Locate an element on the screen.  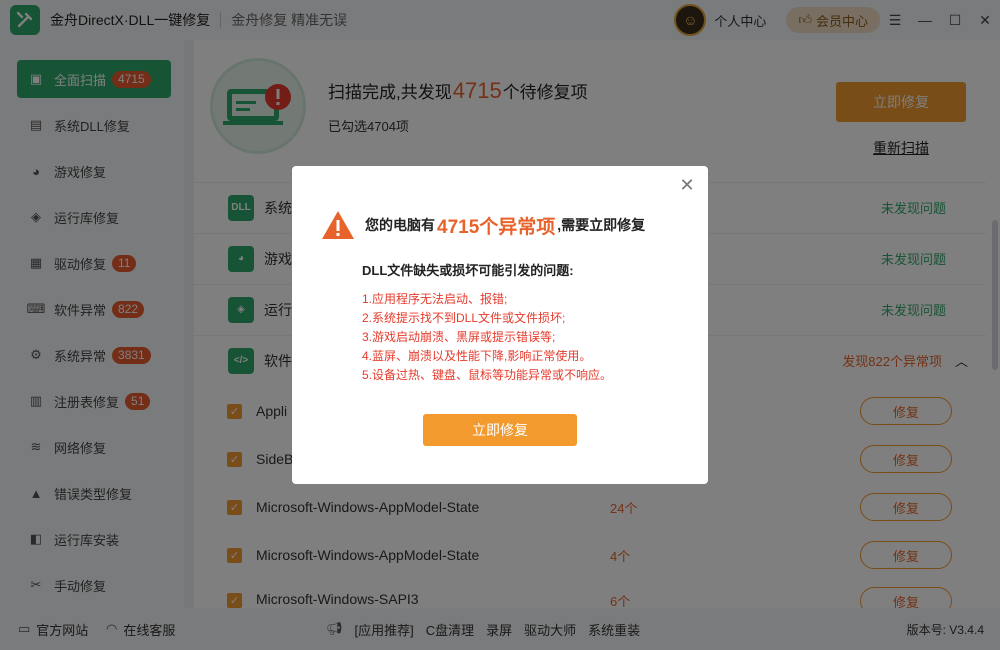
warning-icon is located at coordinates (338, 225).